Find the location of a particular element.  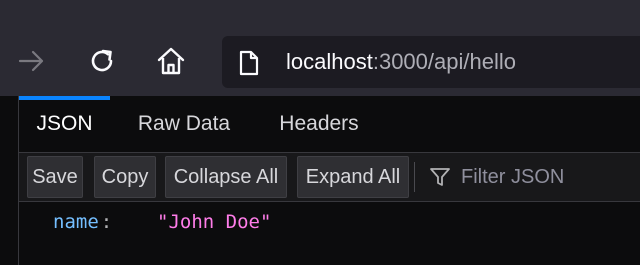

forward-button is located at coordinates (32, 61).